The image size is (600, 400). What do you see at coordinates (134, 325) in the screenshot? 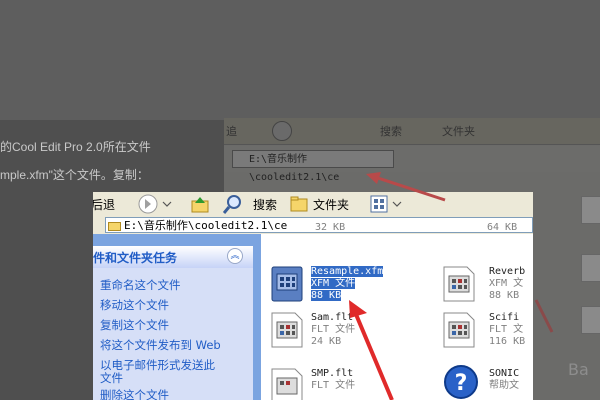
I see `task-copy: 复制这个文件` at bounding box center [134, 325].